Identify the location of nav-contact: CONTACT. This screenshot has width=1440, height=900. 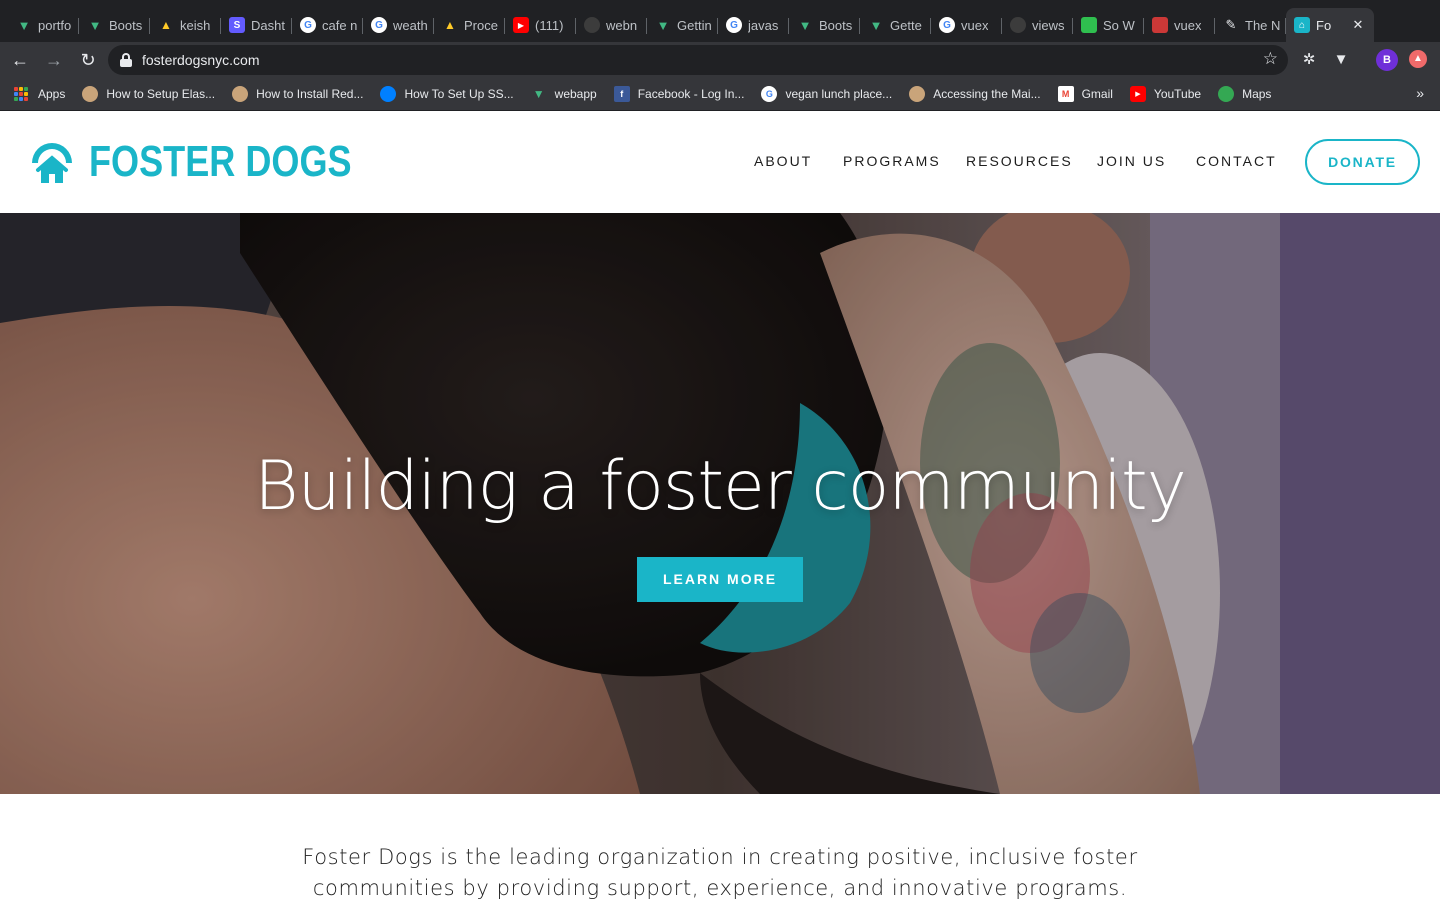
(1236, 161).